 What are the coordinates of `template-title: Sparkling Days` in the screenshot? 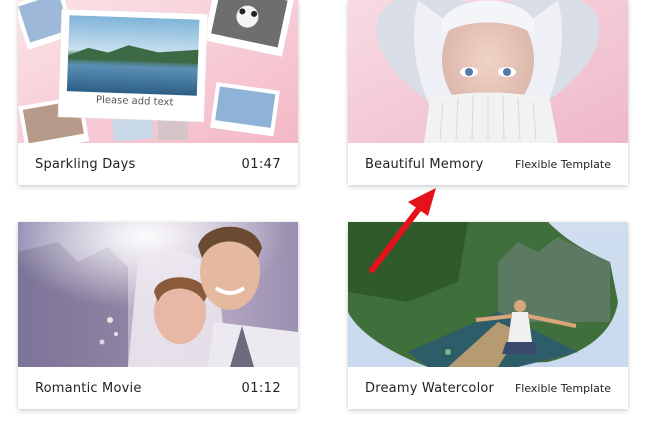 It's located at (85, 164).